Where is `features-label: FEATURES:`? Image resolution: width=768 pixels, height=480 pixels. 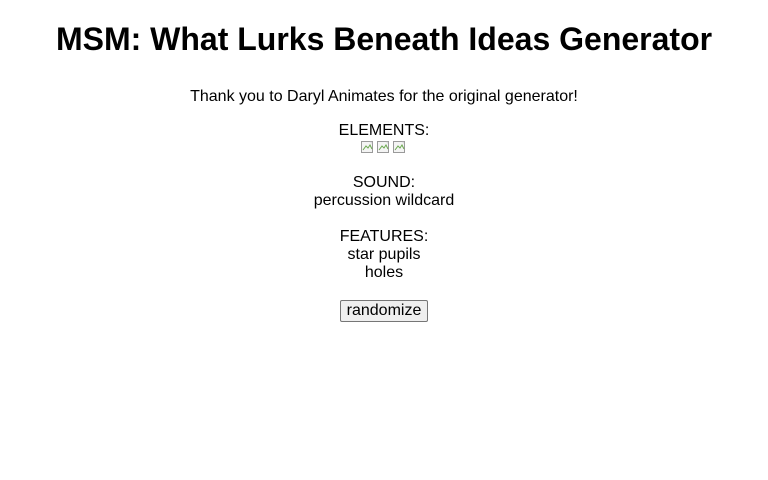 features-label: FEATURES: is located at coordinates (384, 236).